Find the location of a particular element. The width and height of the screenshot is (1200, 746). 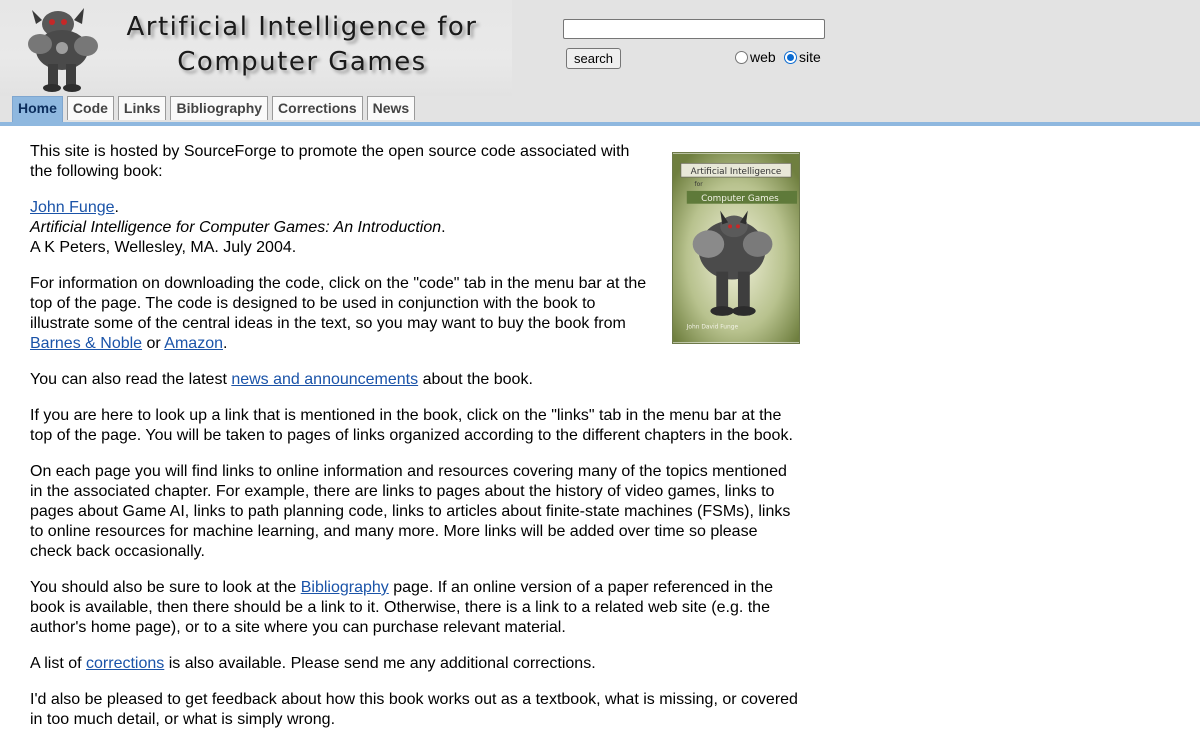

news-text-1: You can also read the latest is located at coordinates (131, 379).